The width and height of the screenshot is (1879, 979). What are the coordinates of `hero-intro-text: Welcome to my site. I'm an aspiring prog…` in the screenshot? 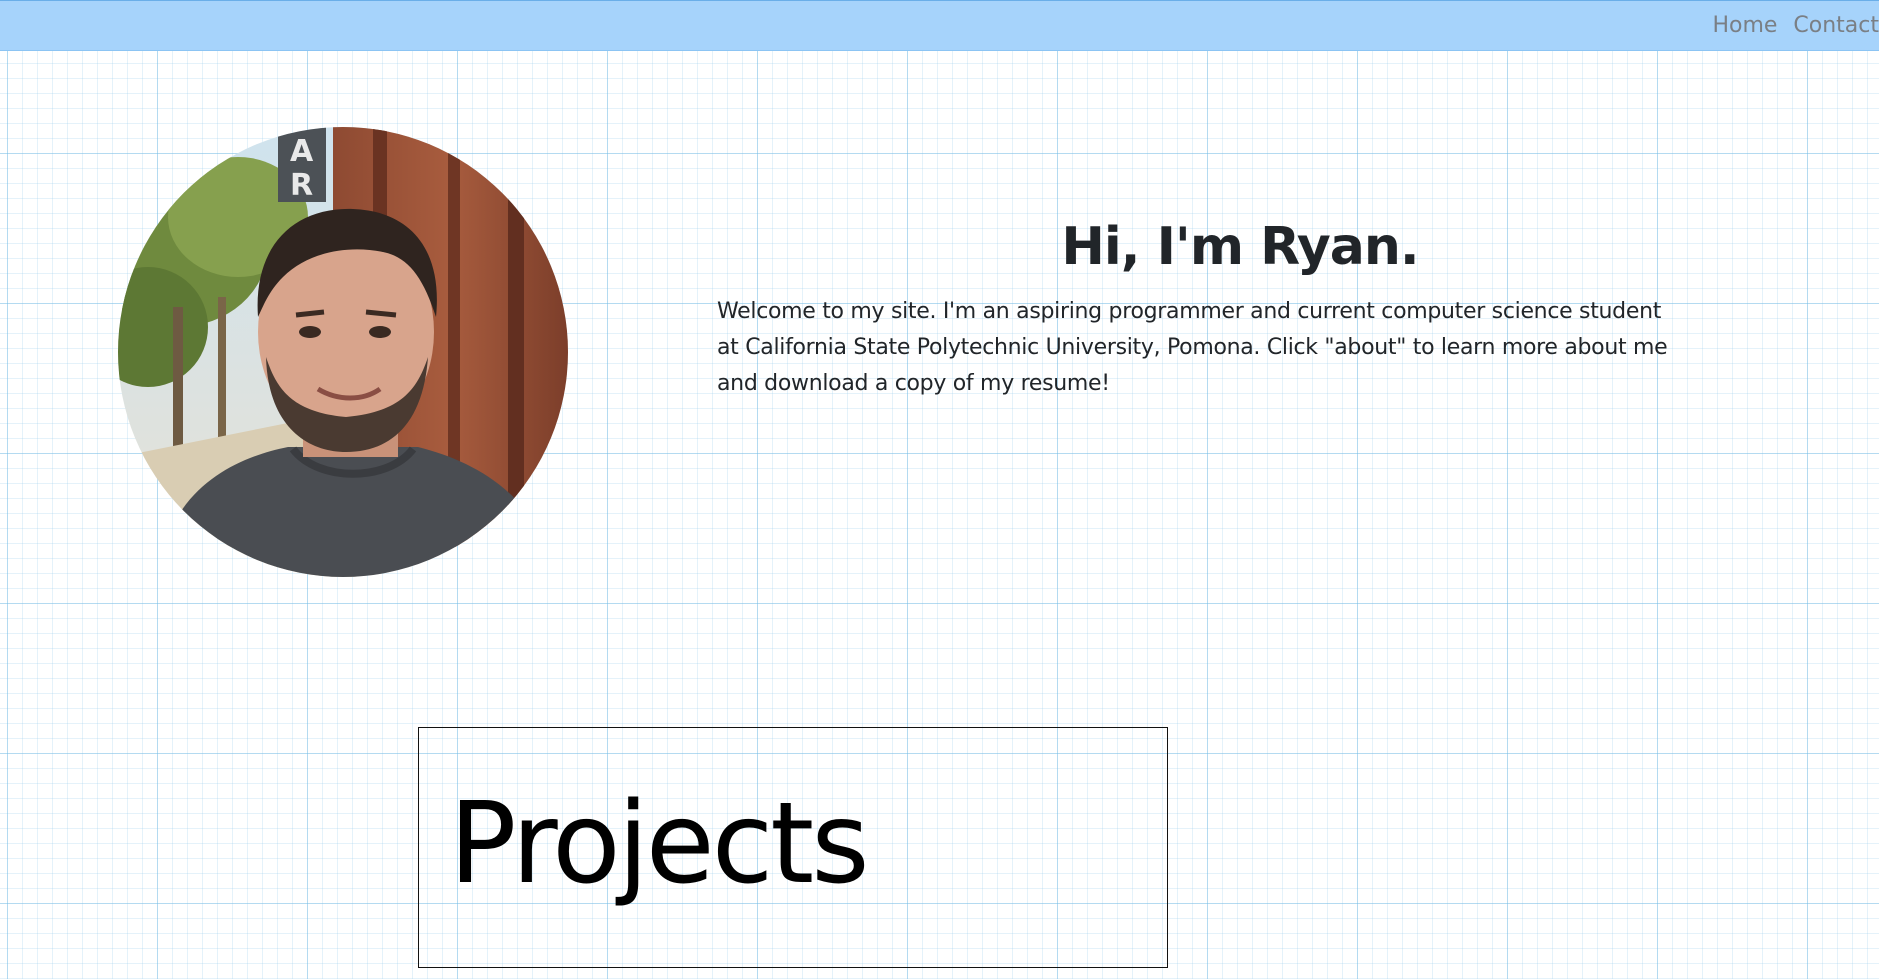 It's located at (1192, 347).